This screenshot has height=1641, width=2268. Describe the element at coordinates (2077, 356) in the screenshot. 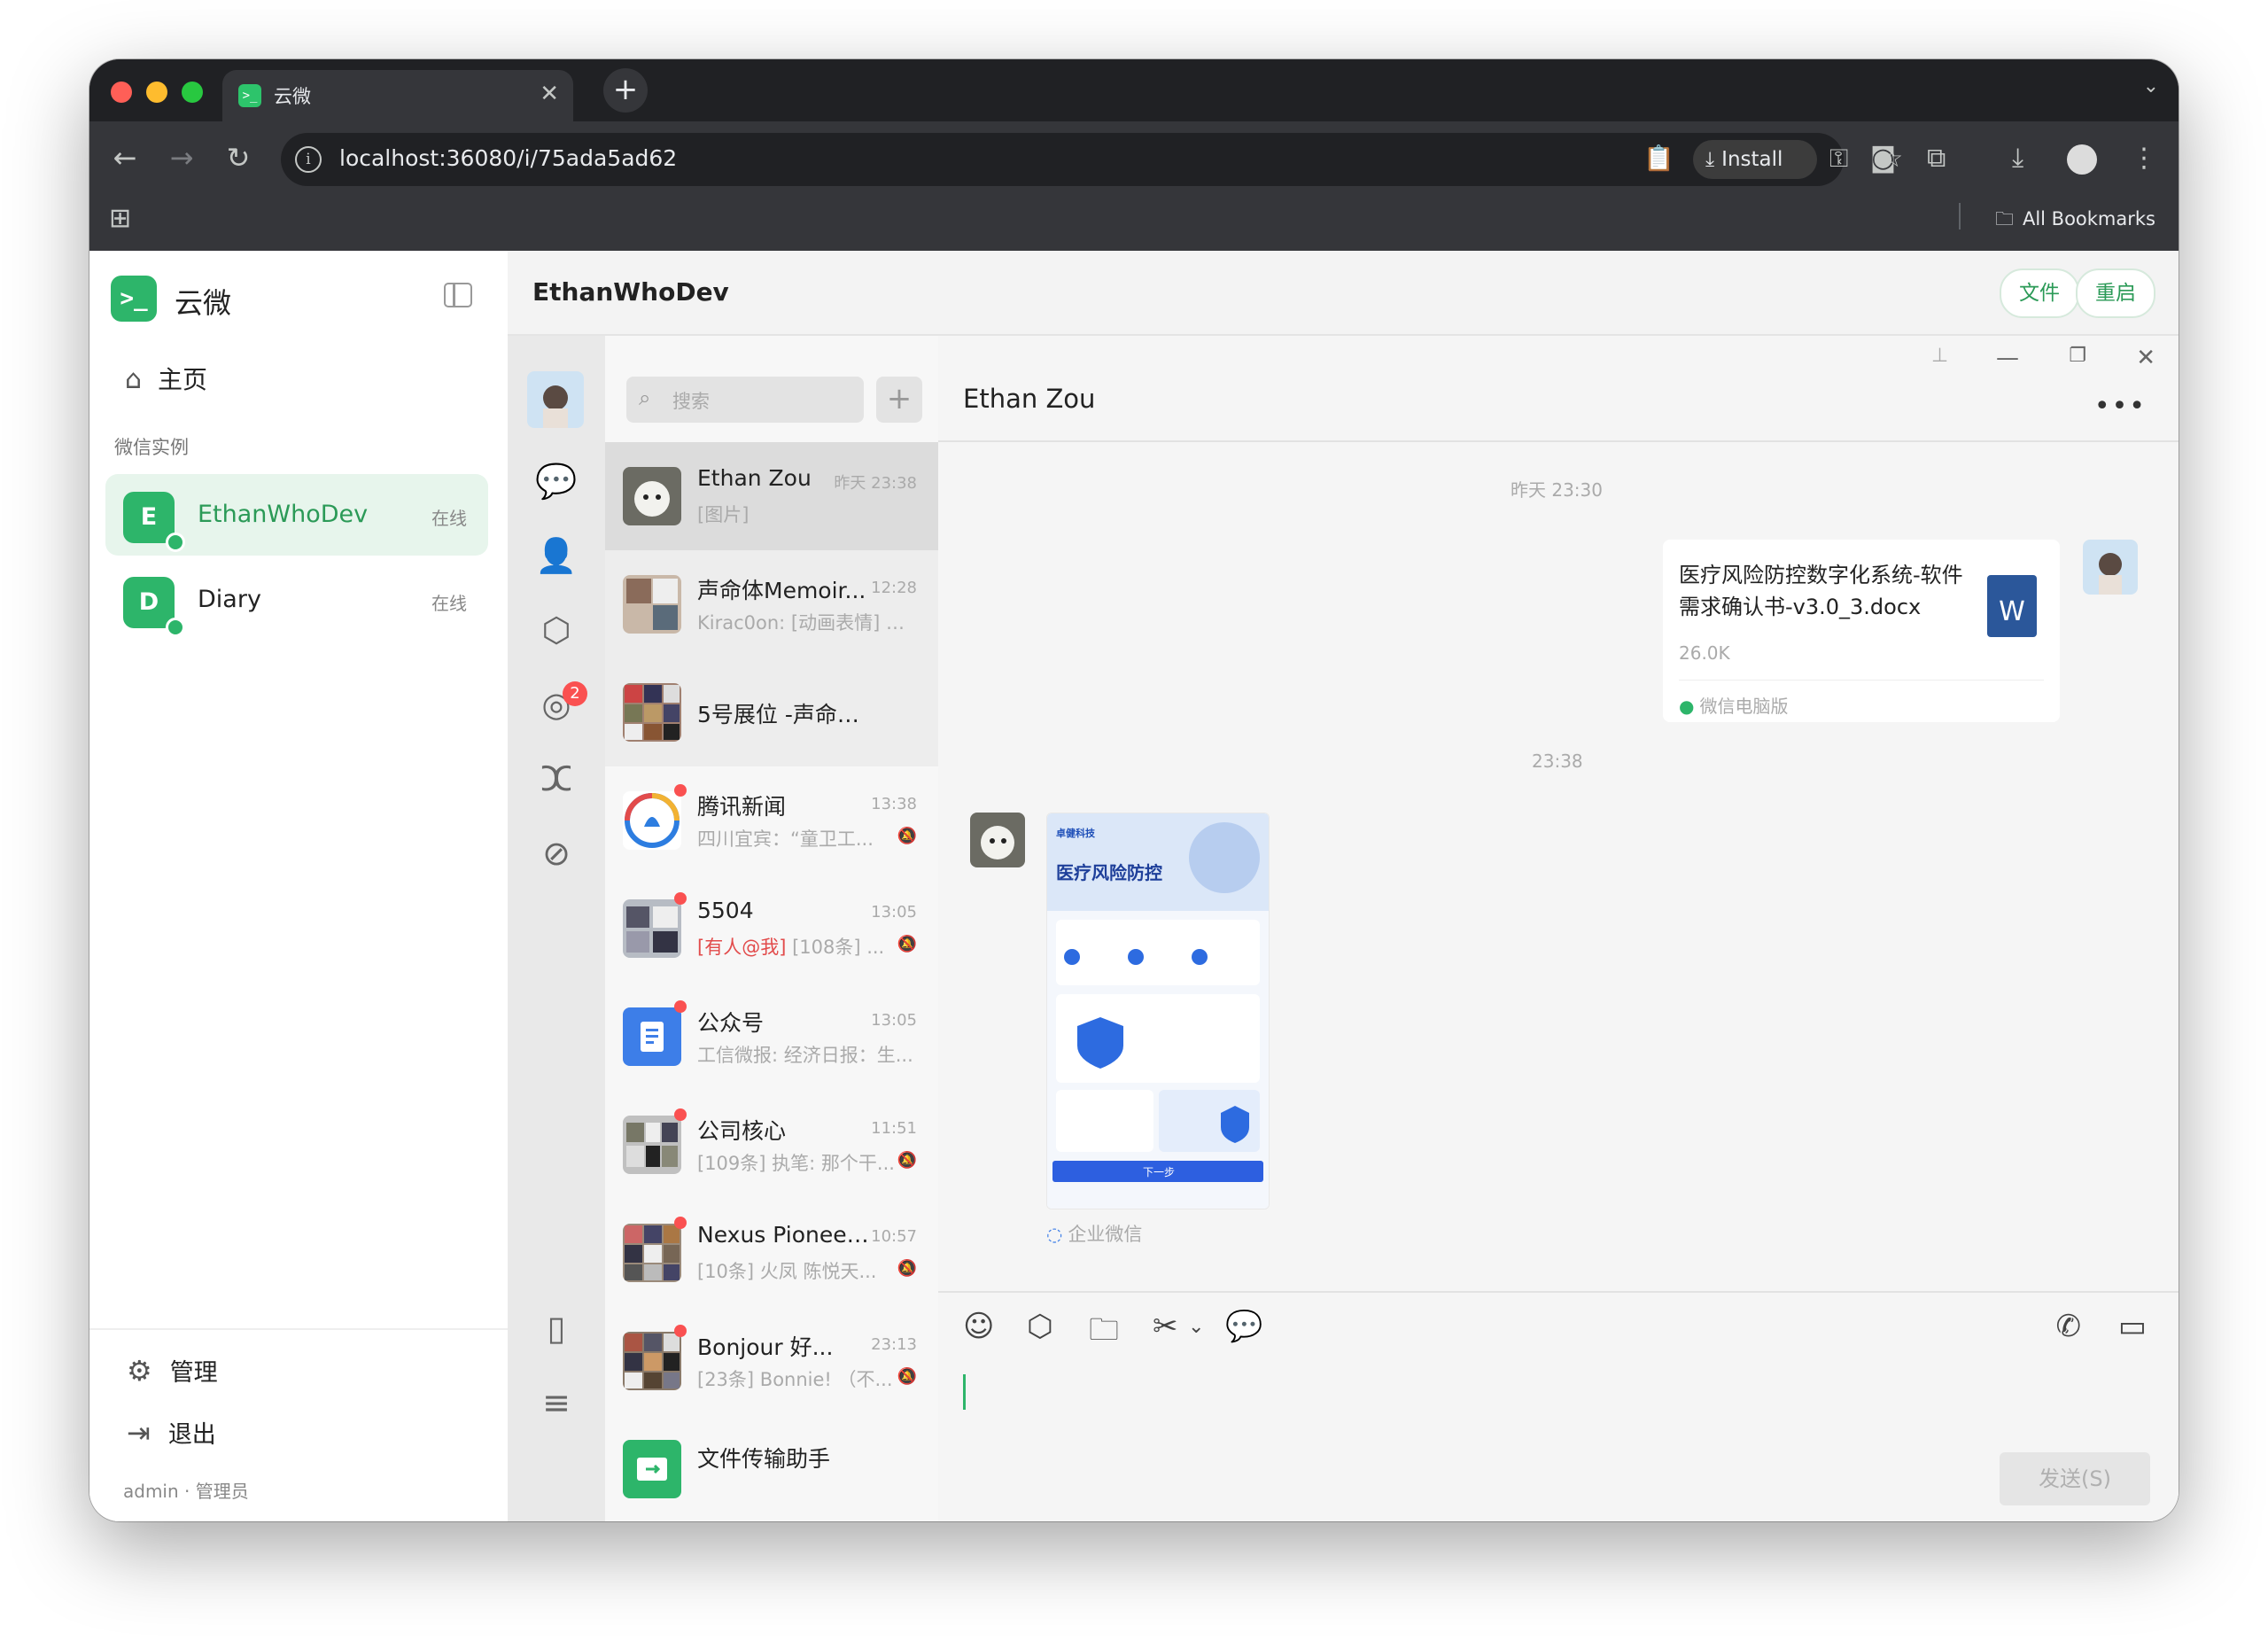

I see `restore-icon: ❐` at that location.